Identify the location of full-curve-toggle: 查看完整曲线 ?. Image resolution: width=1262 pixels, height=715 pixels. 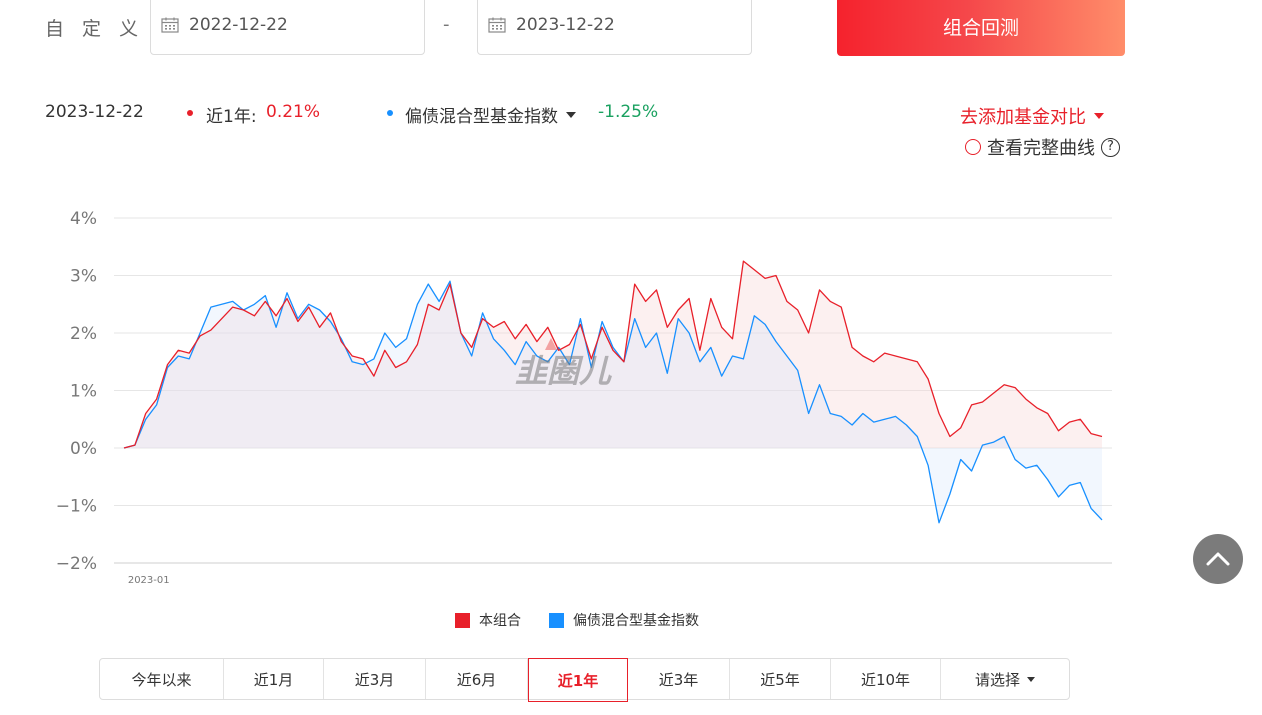
(1042, 147).